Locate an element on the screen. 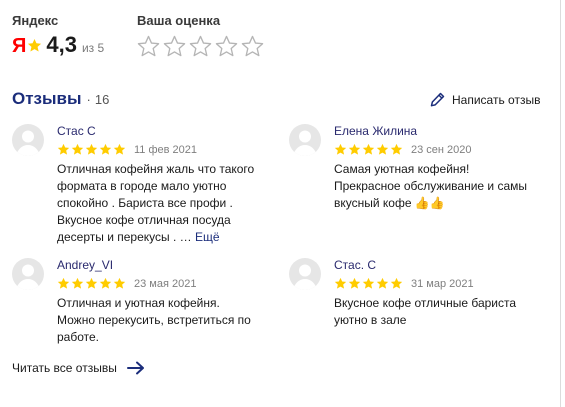  your-rating-caption: Ваша оценка is located at coordinates (179, 20).